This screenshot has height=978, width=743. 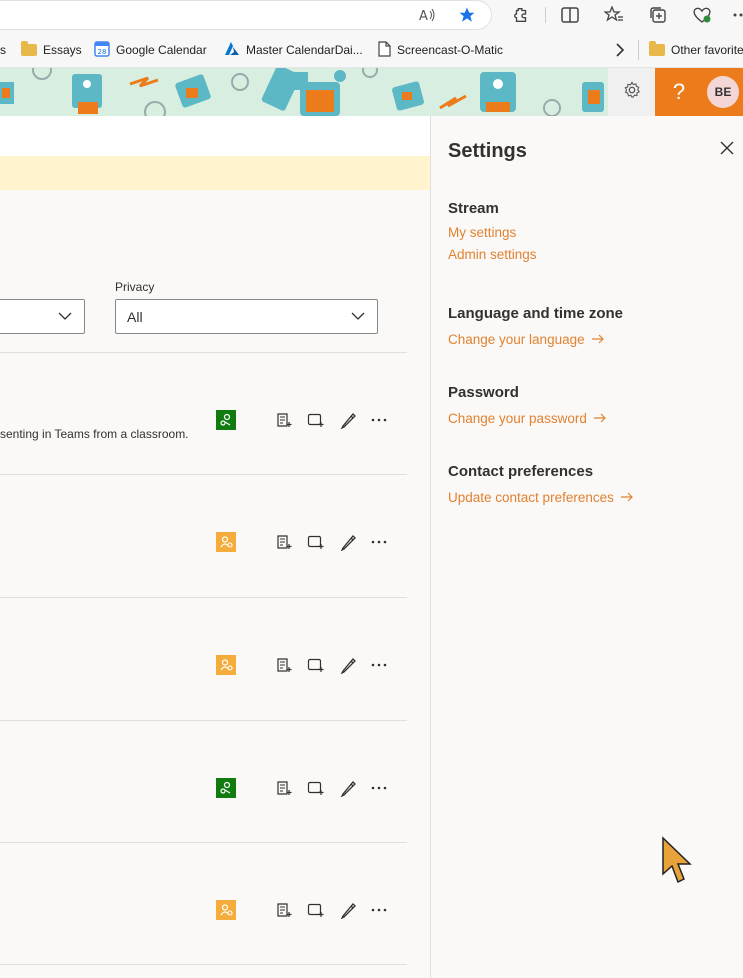 What do you see at coordinates (423, 16) in the screenshot?
I see `svg-text: A` at bounding box center [423, 16].